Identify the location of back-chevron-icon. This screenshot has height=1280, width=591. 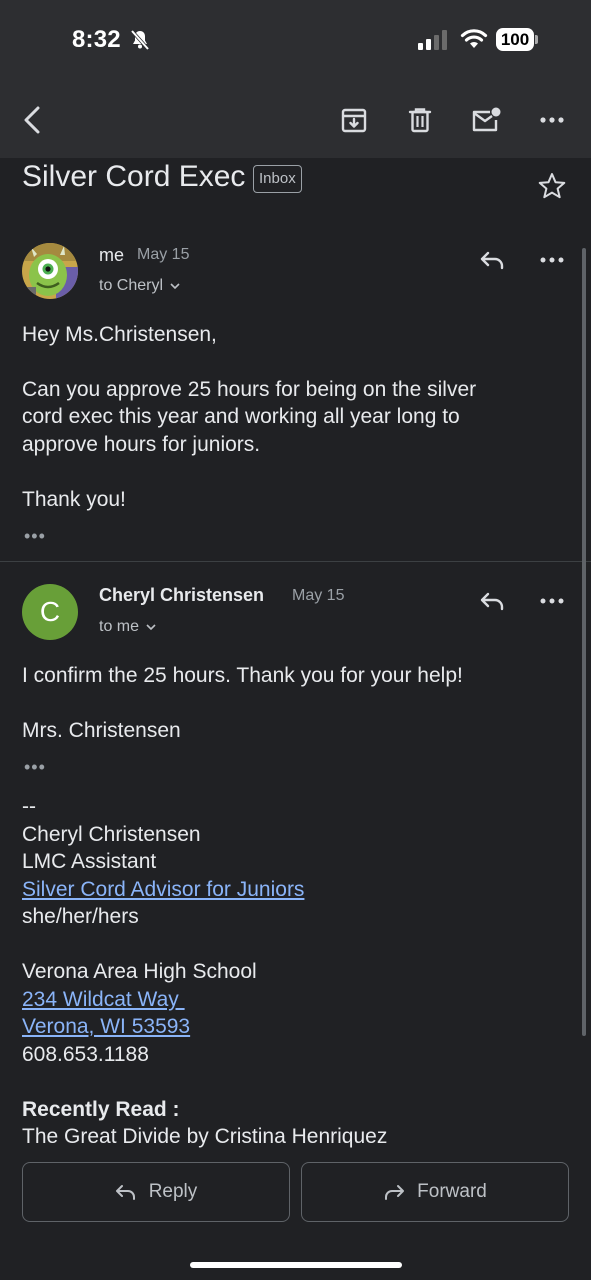
(32, 120).